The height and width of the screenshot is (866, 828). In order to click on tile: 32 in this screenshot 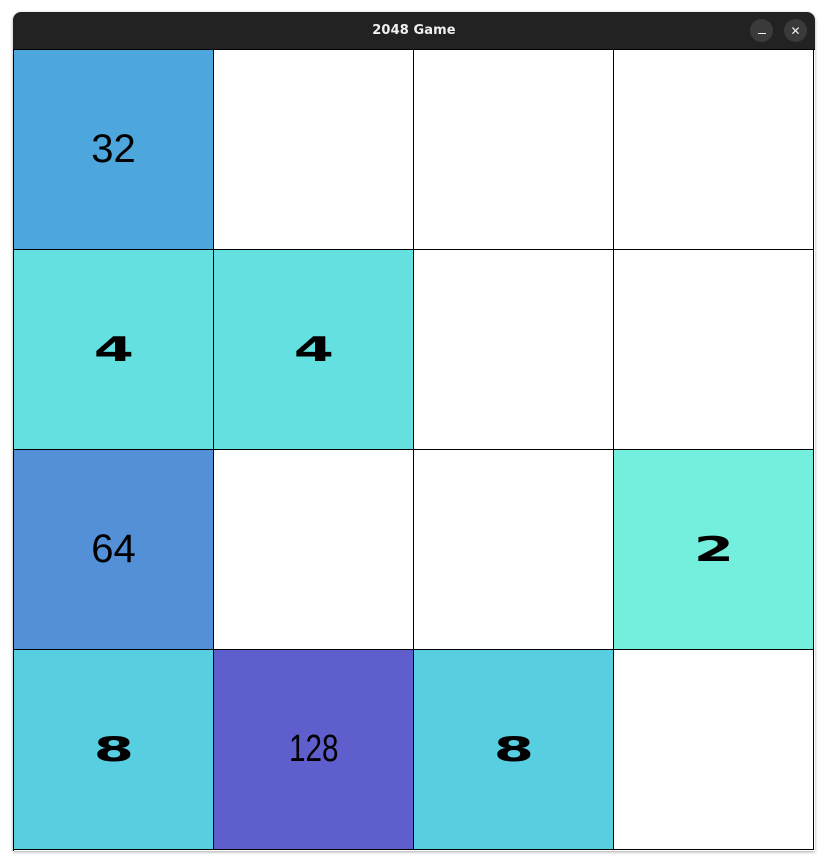, I will do `click(114, 150)`.